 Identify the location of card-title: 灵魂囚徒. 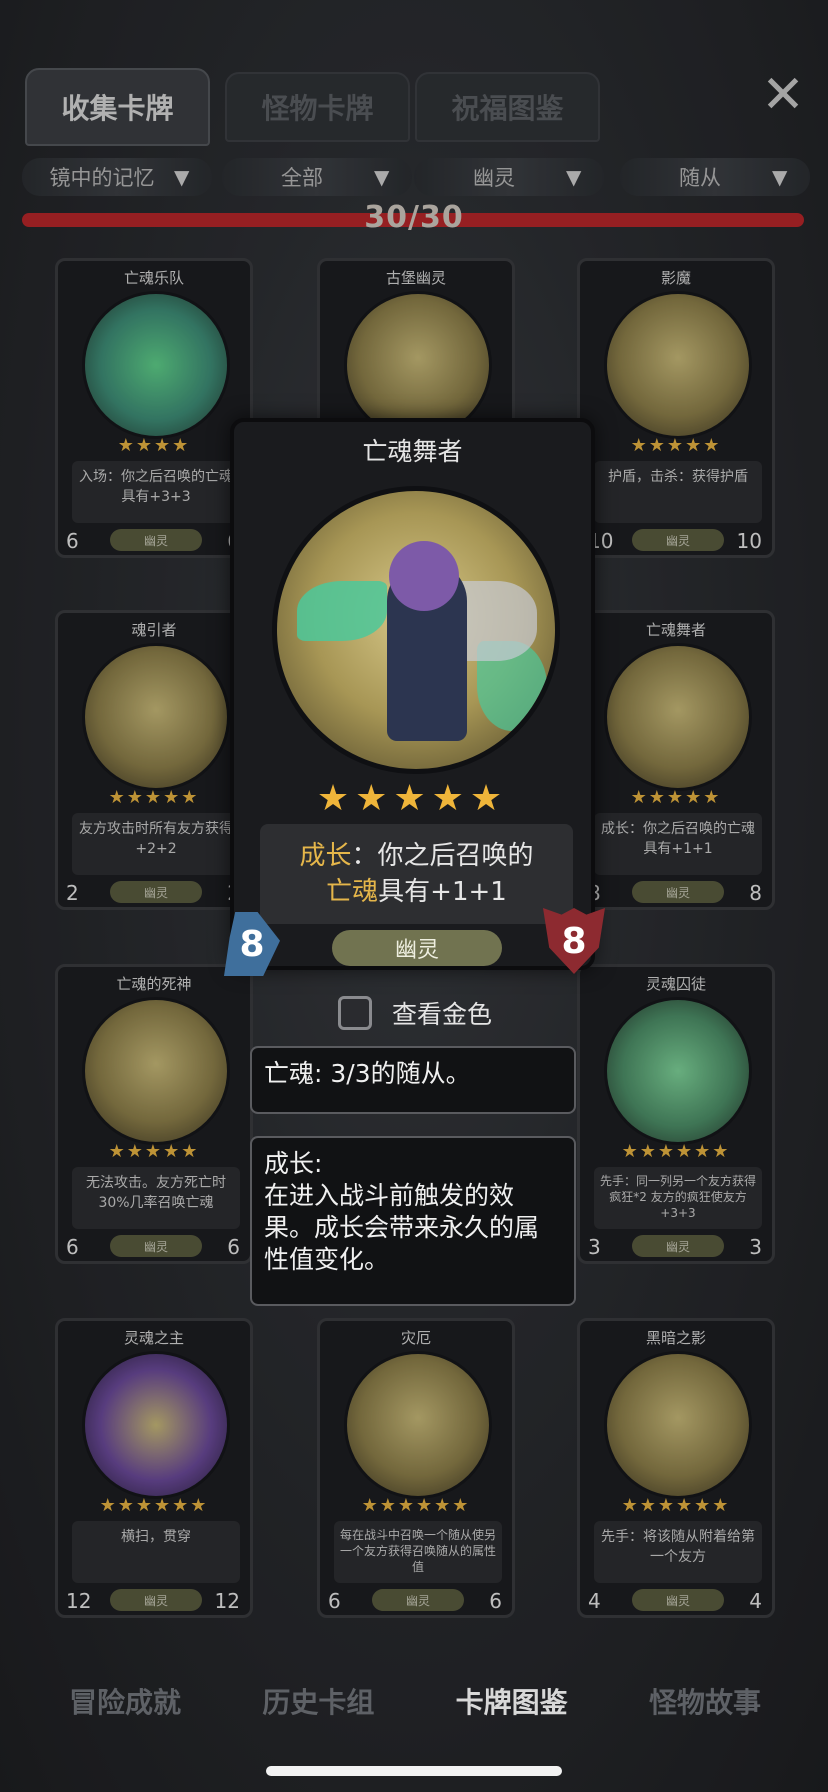
(675, 984).